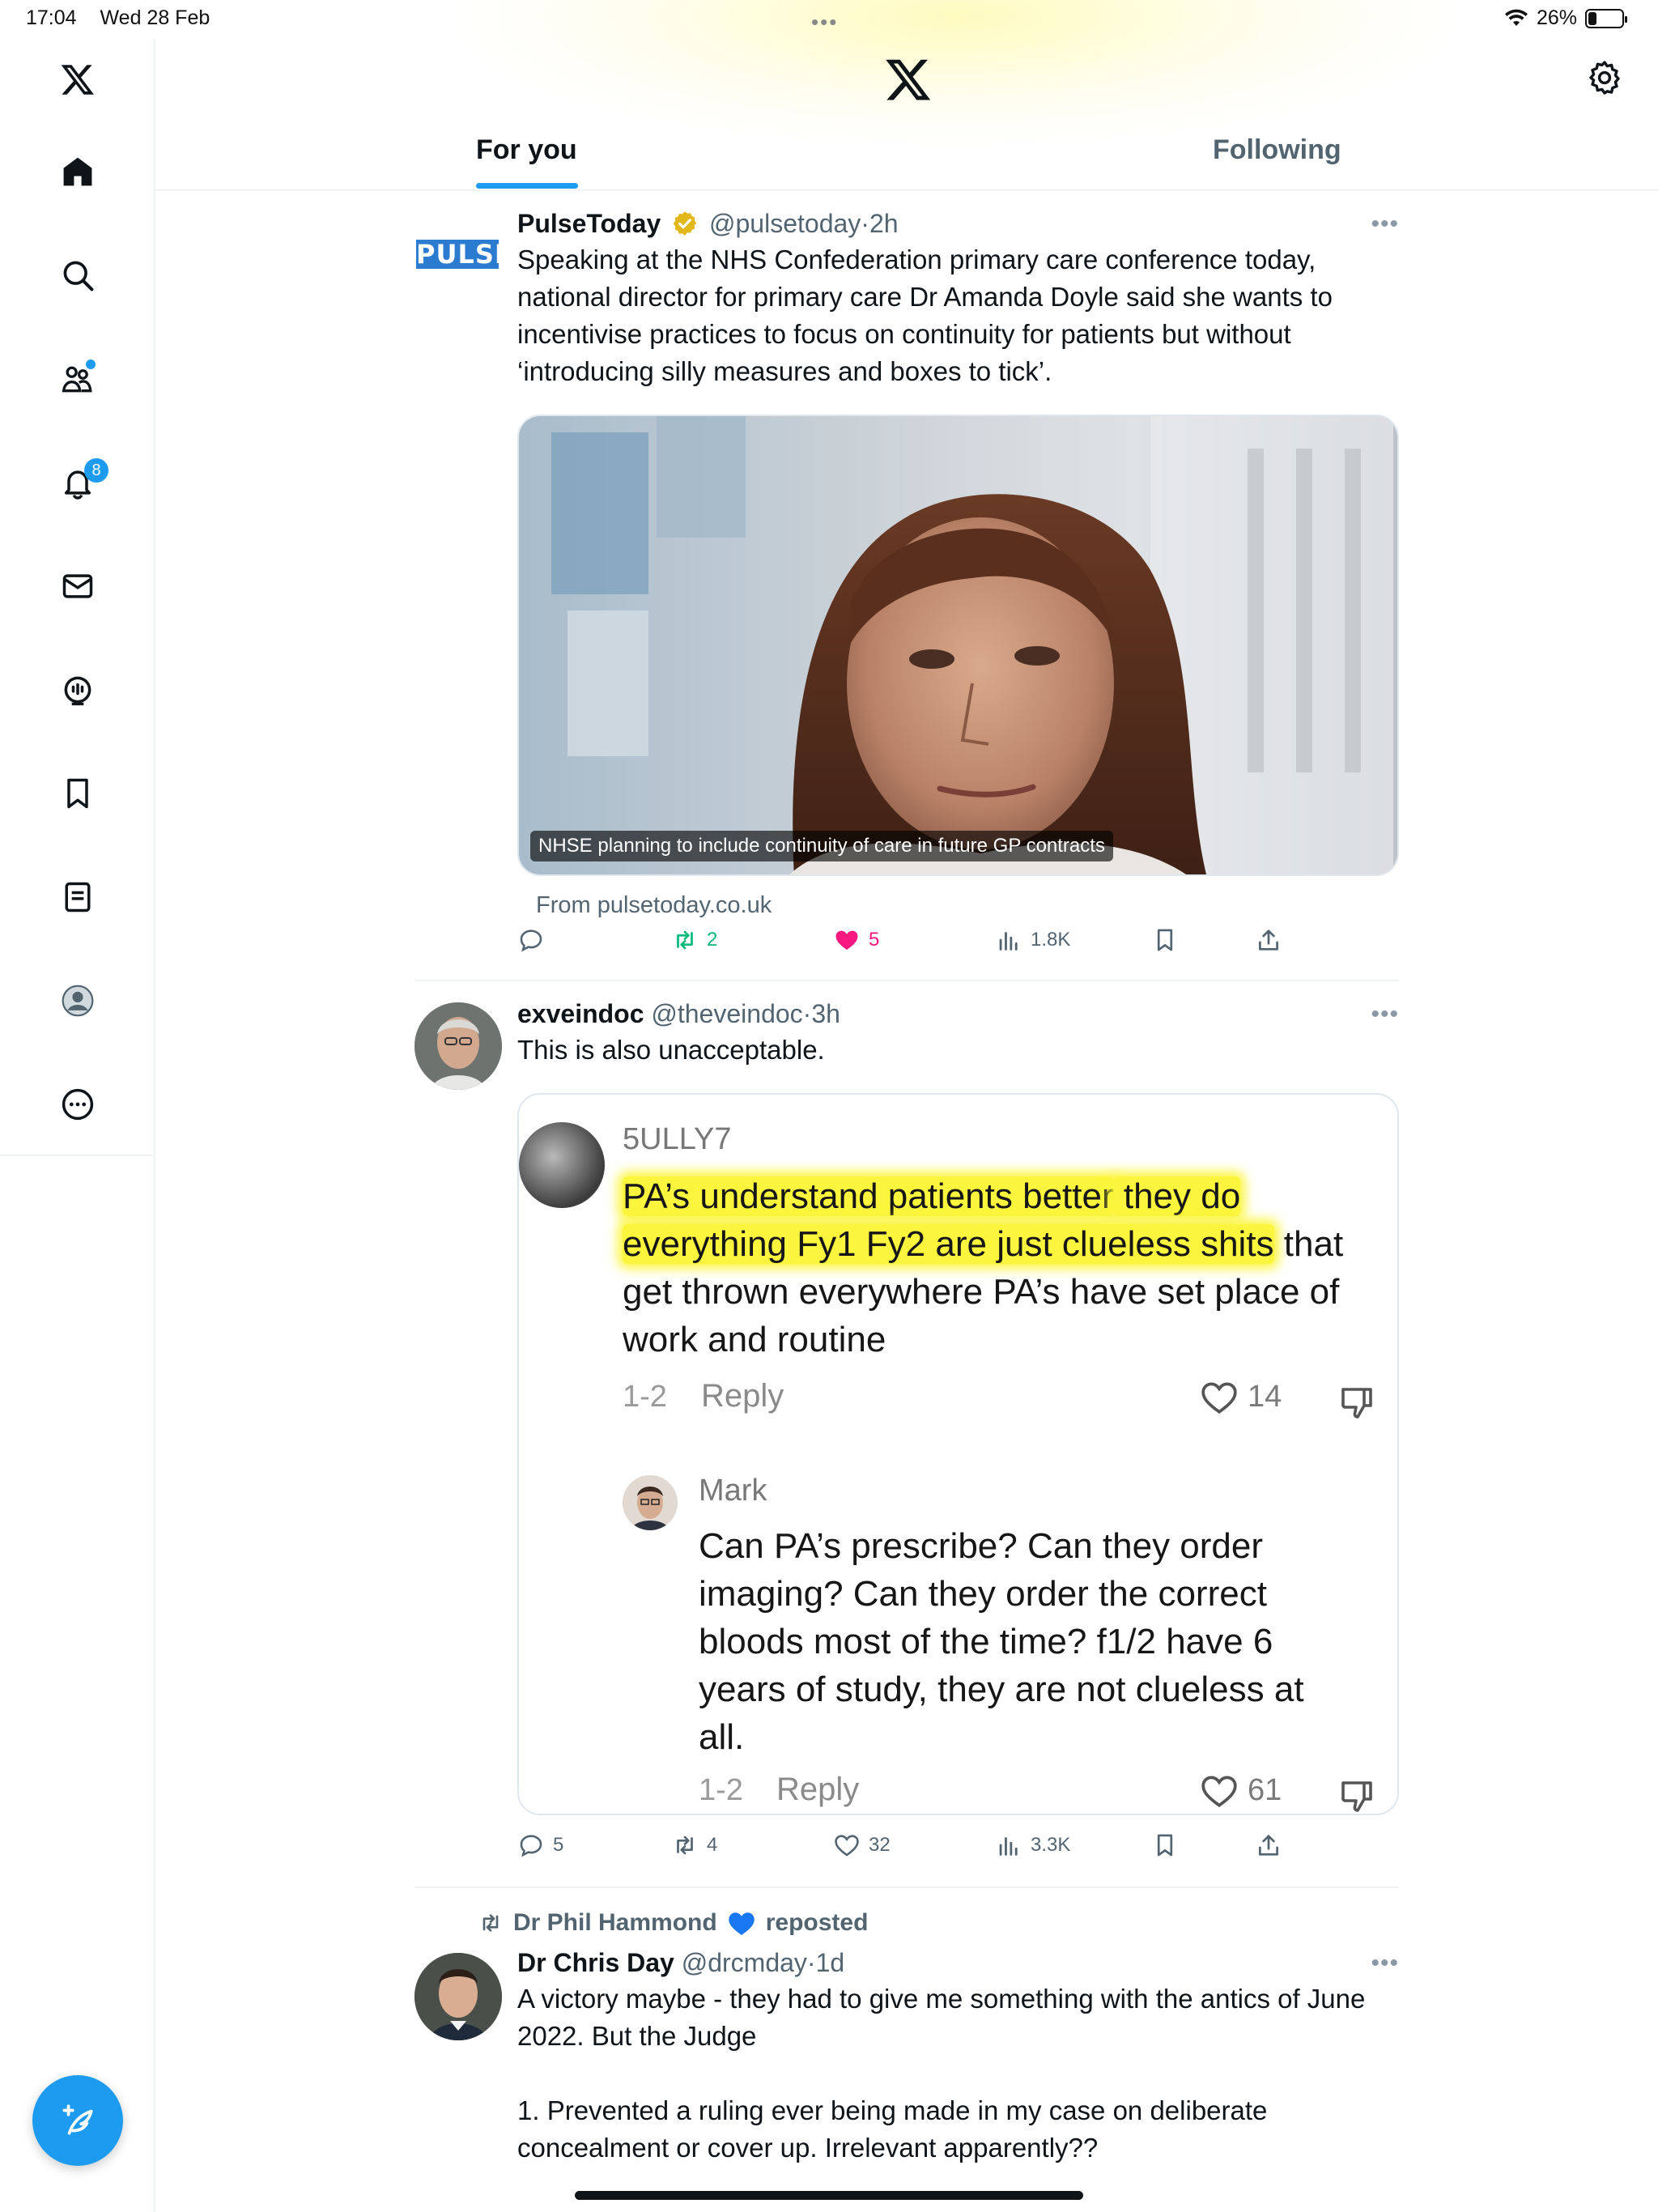 The width and height of the screenshot is (1658, 2212). What do you see at coordinates (535, 940) in the screenshot?
I see `reply-button` at bounding box center [535, 940].